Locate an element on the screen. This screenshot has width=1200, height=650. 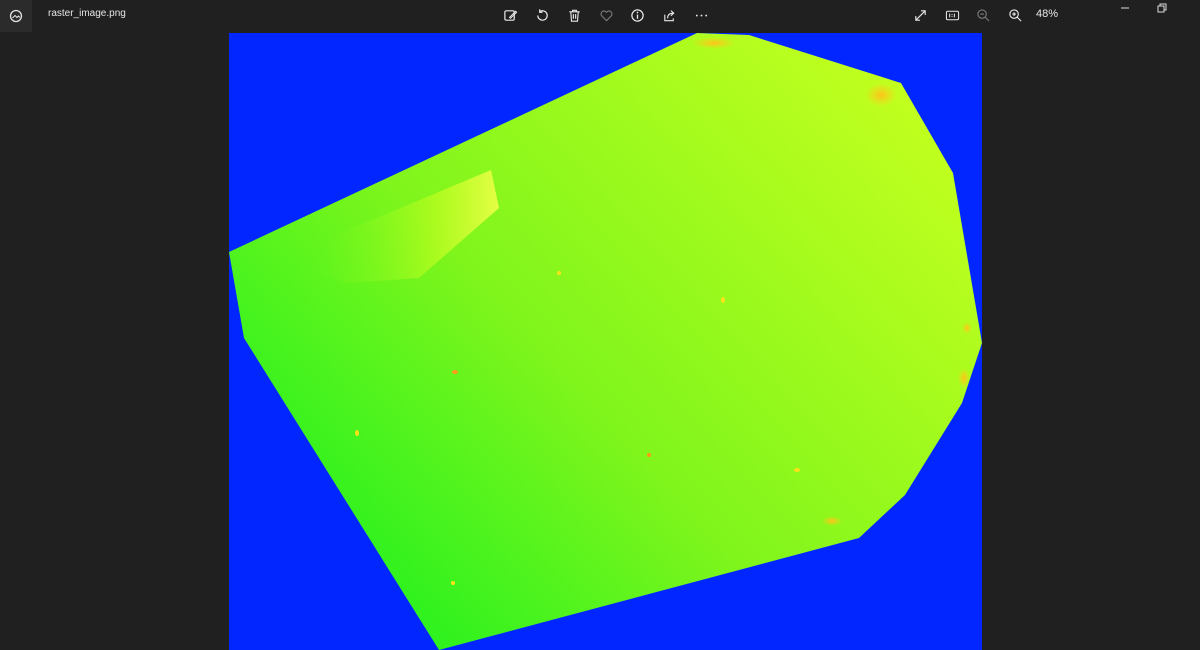
file-name: raster_image.png is located at coordinates (87, 13).